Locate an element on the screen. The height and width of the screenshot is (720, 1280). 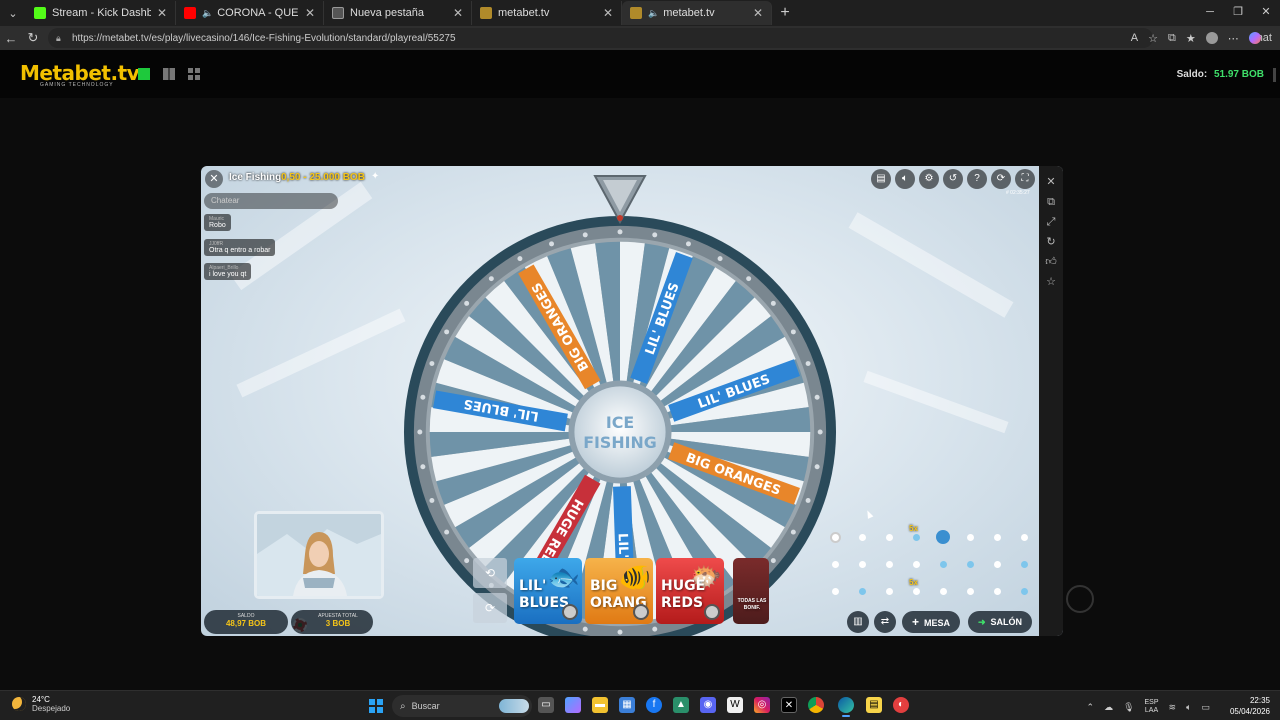
dealer-camera is located at coordinates (319, 555).